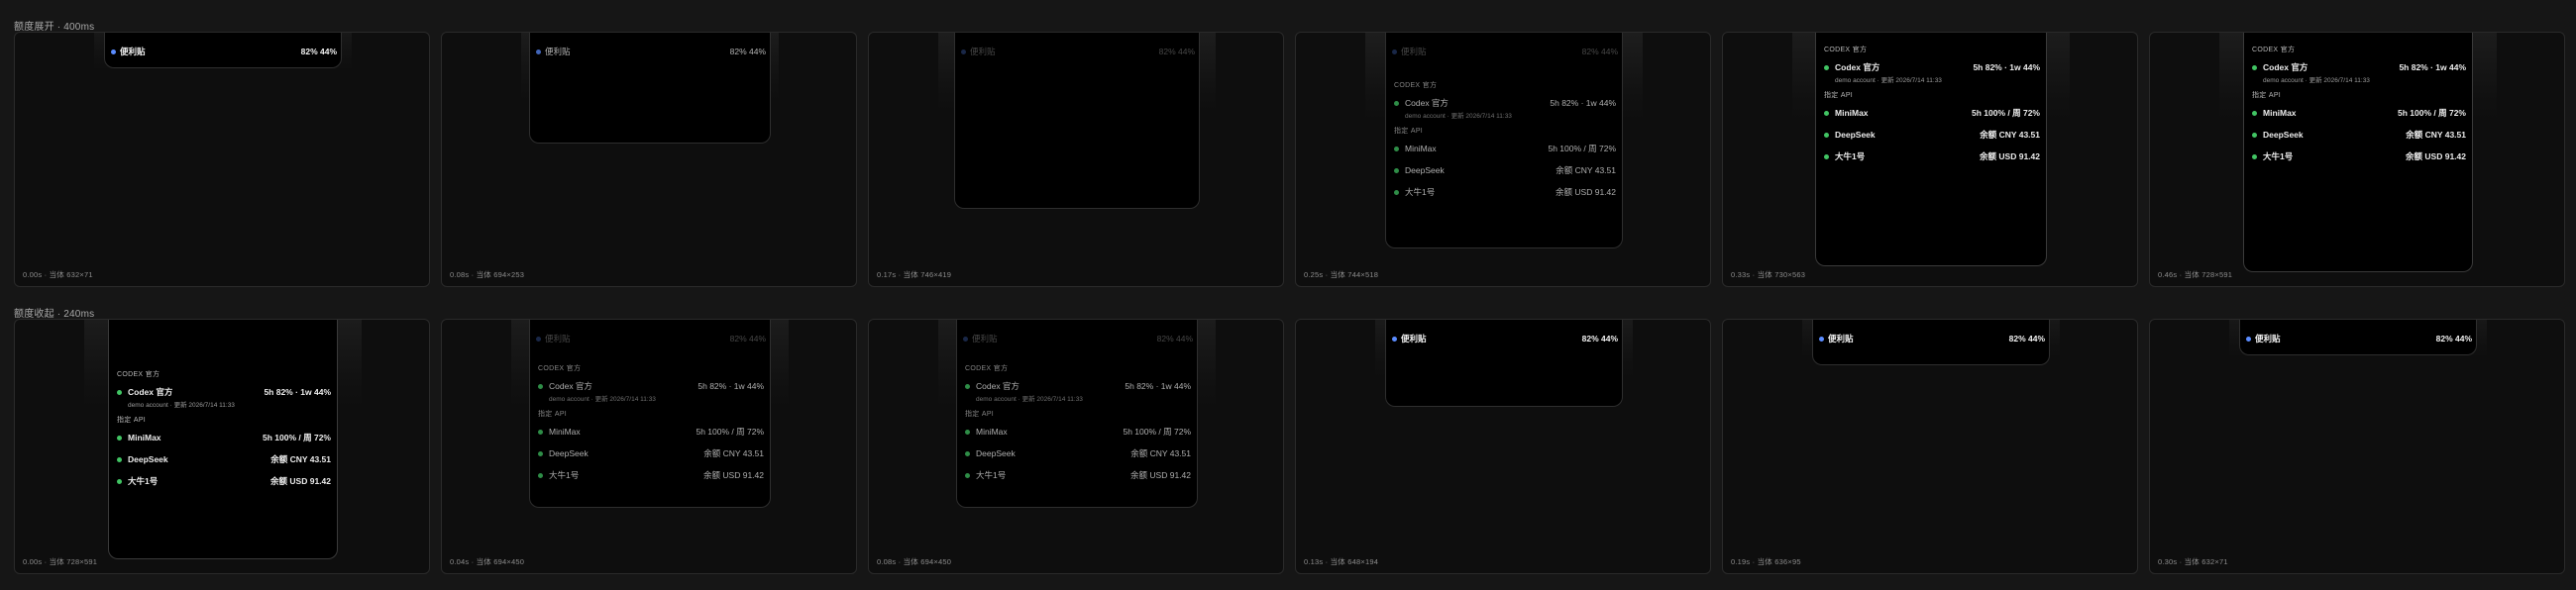 Image resolution: width=2576 pixels, height=590 pixels. I want to click on frame-caption: 0.00s · 当体 728×591, so click(61, 561).